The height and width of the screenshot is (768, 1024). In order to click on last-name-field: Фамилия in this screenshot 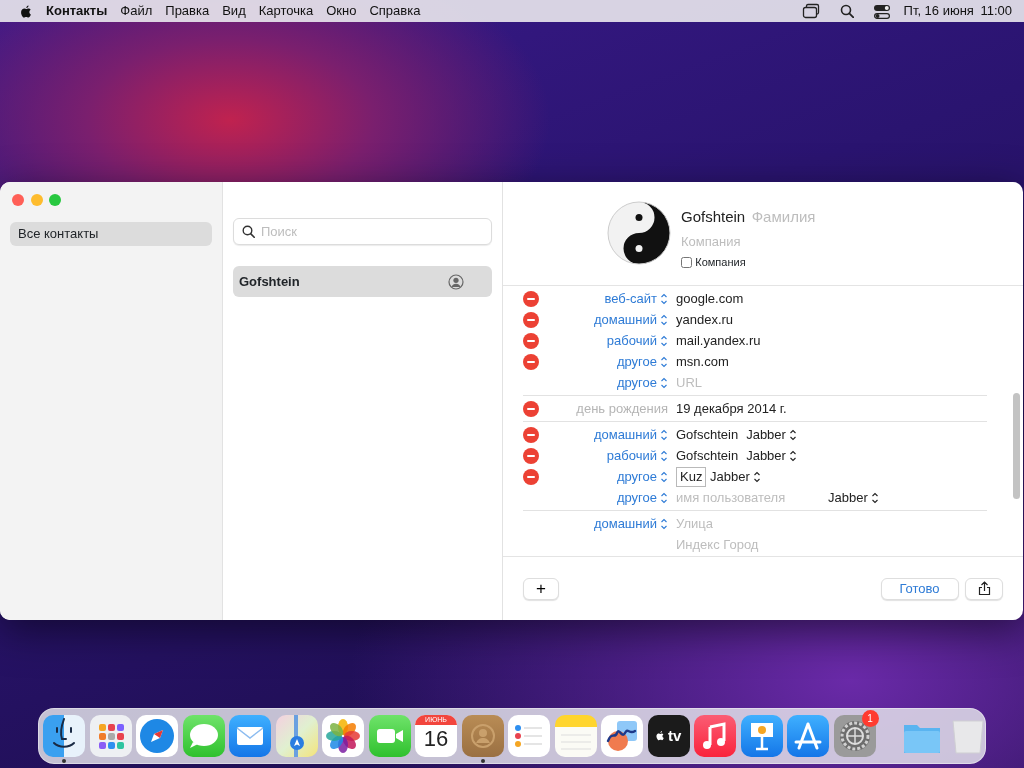, I will do `click(797, 217)`.